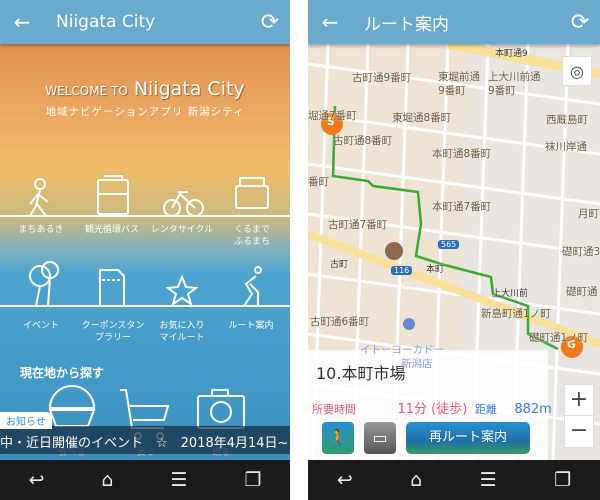 The width and height of the screenshot is (600, 500). I want to click on map-label: 新島町通1ノ町, so click(516, 314).